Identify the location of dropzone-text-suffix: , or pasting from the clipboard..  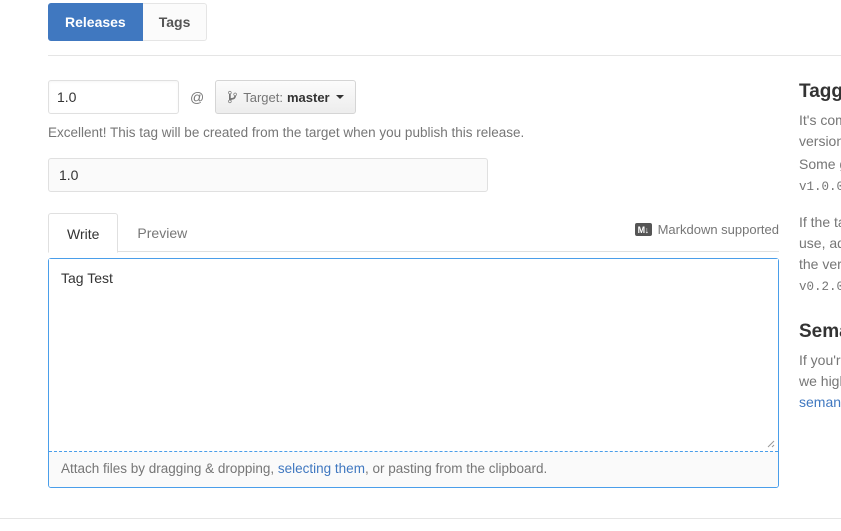
(456, 468).